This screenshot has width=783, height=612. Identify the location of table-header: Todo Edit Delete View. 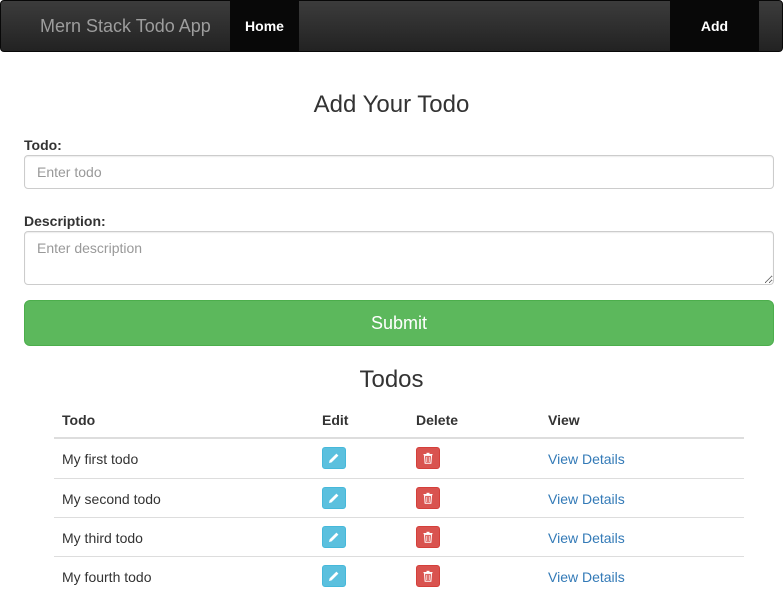
(399, 419).